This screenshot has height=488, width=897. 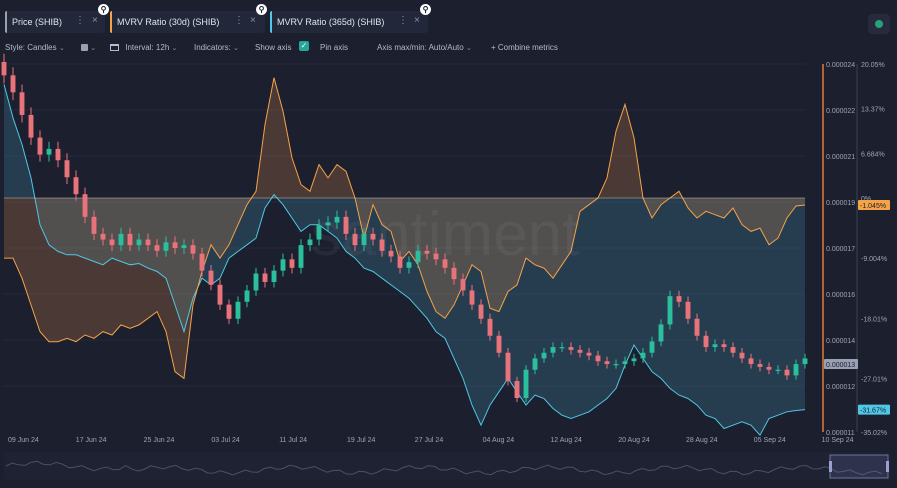 What do you see at coordinates (874, 433) in the screenshot?
I see `mvrv-tick-label: -35.02%` at bounding box center [874, 433].